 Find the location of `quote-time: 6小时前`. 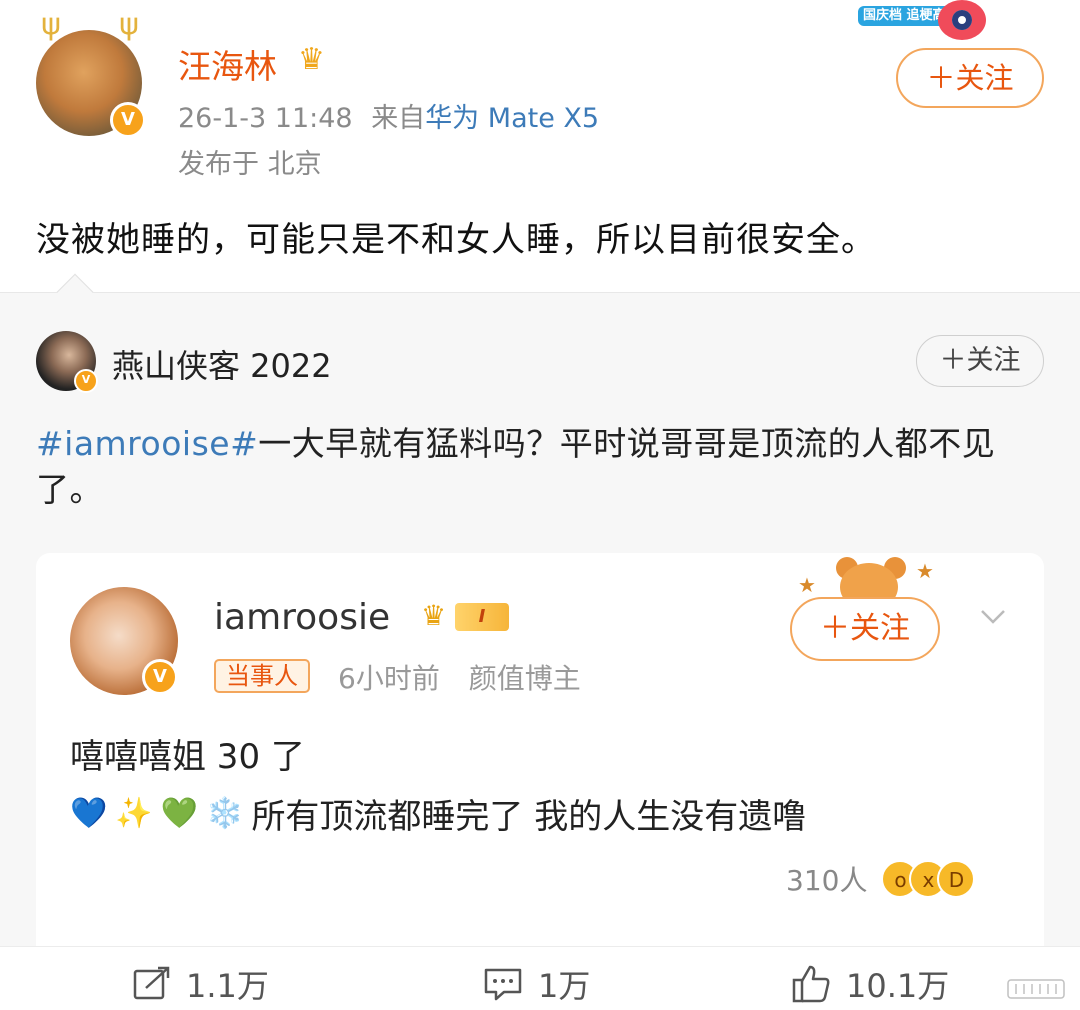

quote-time: 6小时前 is located at coordinates (389, 678).